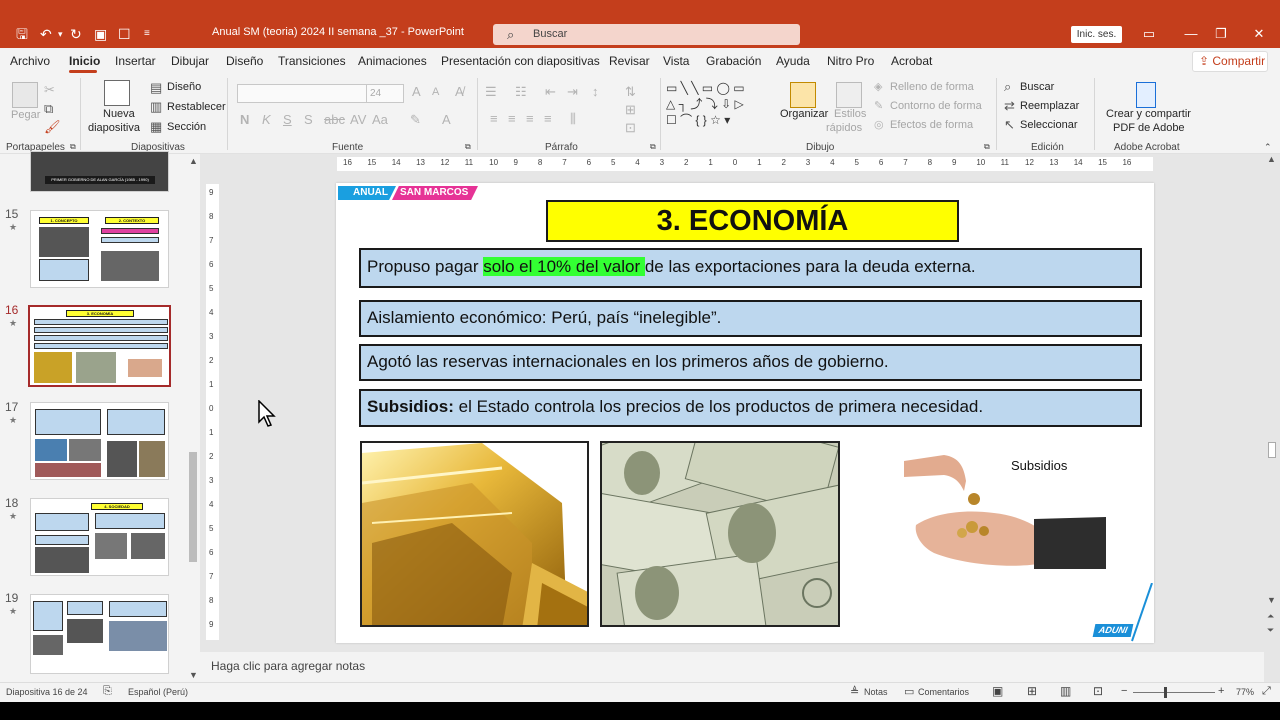  What do you see at coordinates (158, 692) in the screenshot?
I see `language-indicator: Español (Perú)` at bounding box center [158, 692].